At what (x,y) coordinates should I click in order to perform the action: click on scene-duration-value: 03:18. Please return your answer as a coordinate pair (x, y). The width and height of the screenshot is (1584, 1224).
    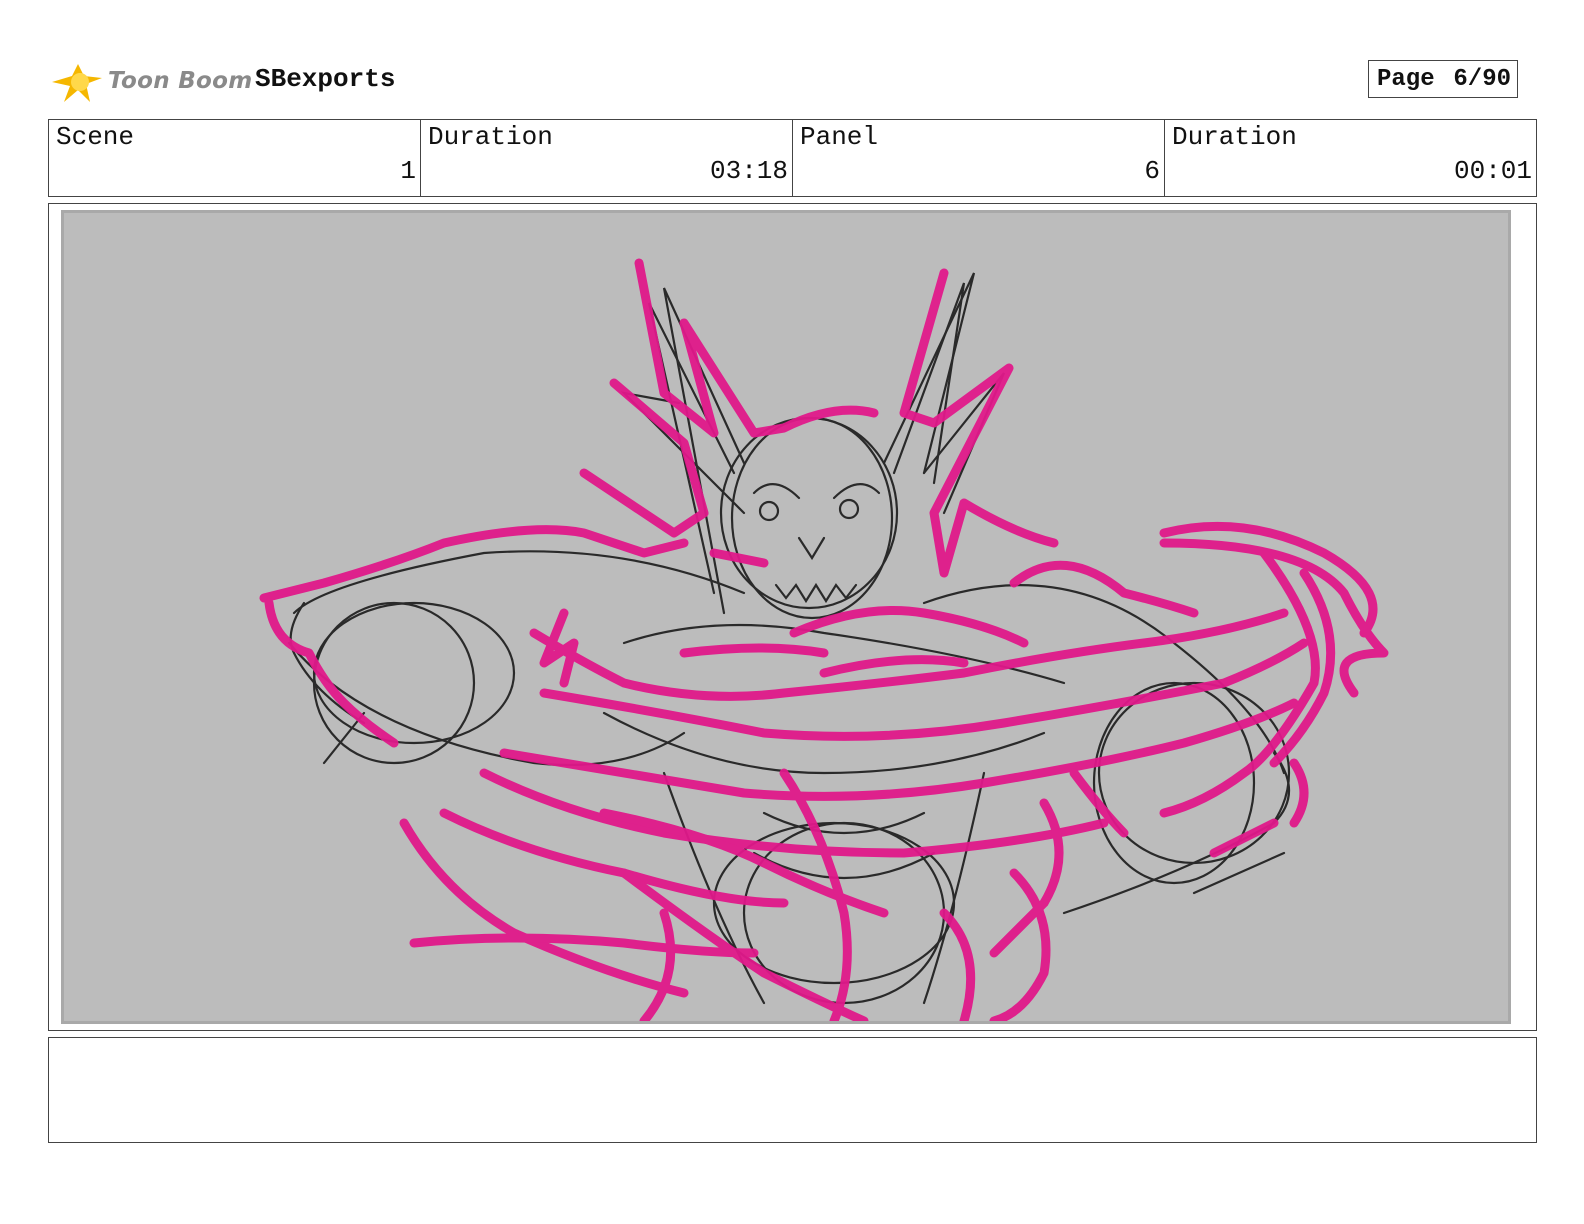
    Looking at the image, I should click on (748, 171).